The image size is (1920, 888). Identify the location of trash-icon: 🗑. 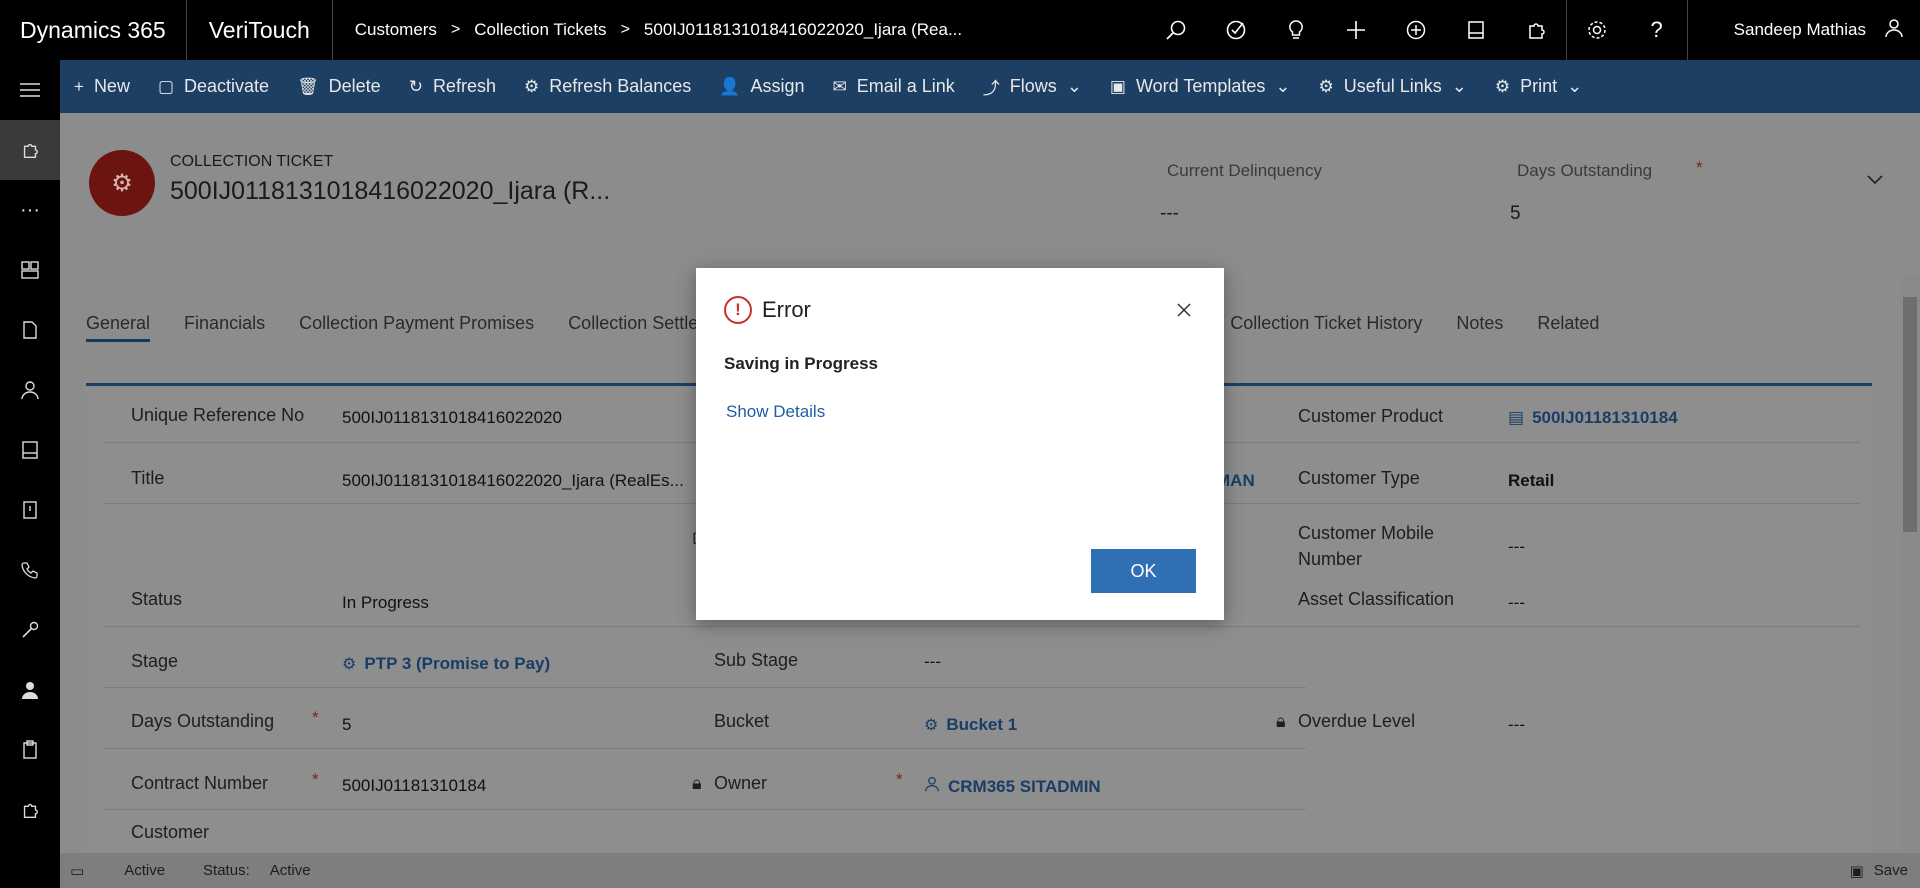
(308, 86).